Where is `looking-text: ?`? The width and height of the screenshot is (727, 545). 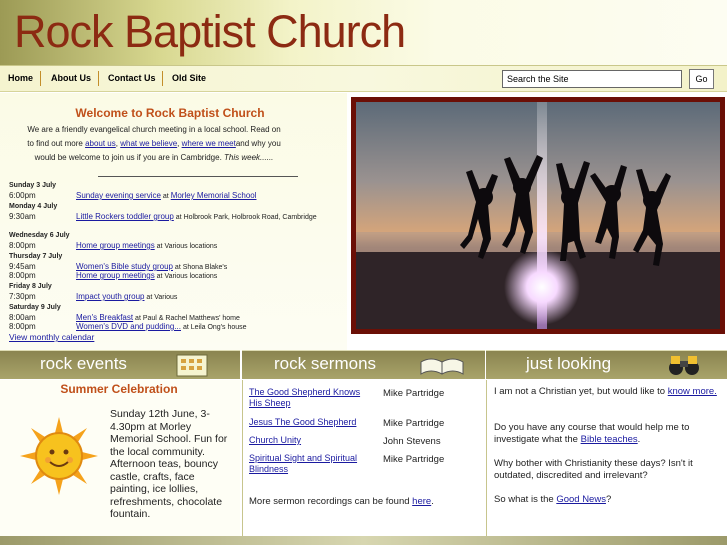
looking-text: ? is located at coordinates (608, 499).